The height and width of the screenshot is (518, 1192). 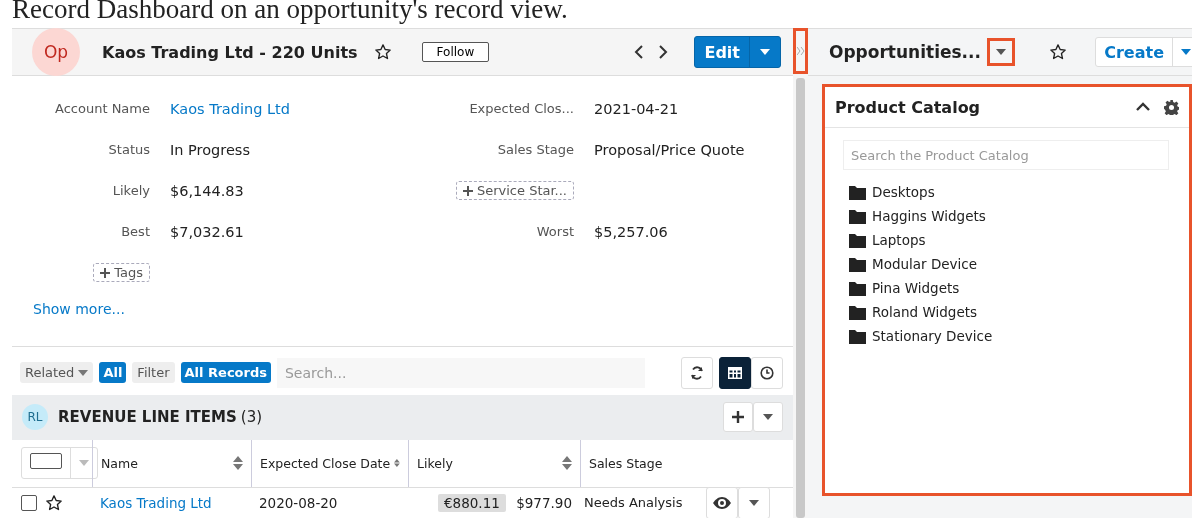 What do you see at coordinates (153, 373) in the screenshot?
I see `filter-label: Filter` at bounding box center [153, 373].